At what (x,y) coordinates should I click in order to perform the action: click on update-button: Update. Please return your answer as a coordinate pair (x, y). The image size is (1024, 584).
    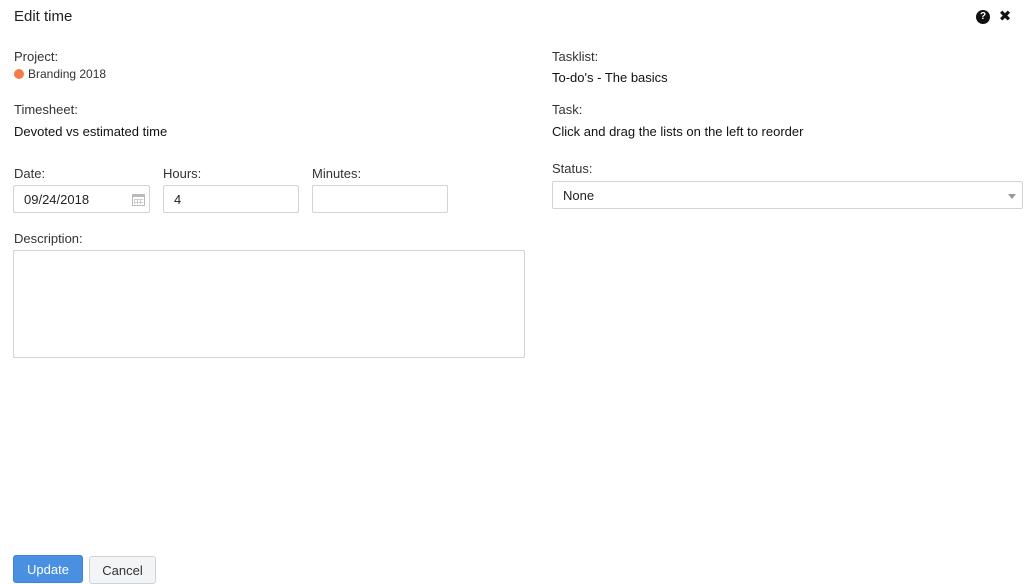
    Looking at the image, I should click on (48, 569).